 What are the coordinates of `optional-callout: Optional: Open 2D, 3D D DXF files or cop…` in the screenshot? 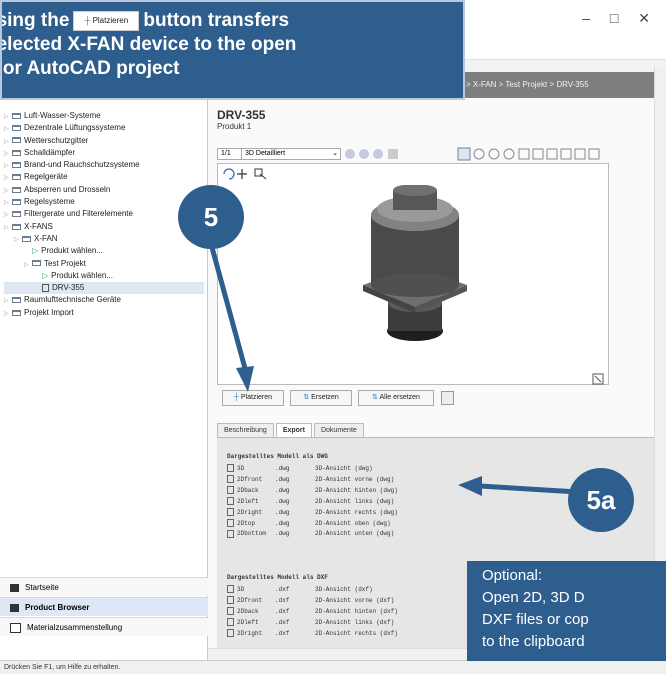 It's located at (566, 611).